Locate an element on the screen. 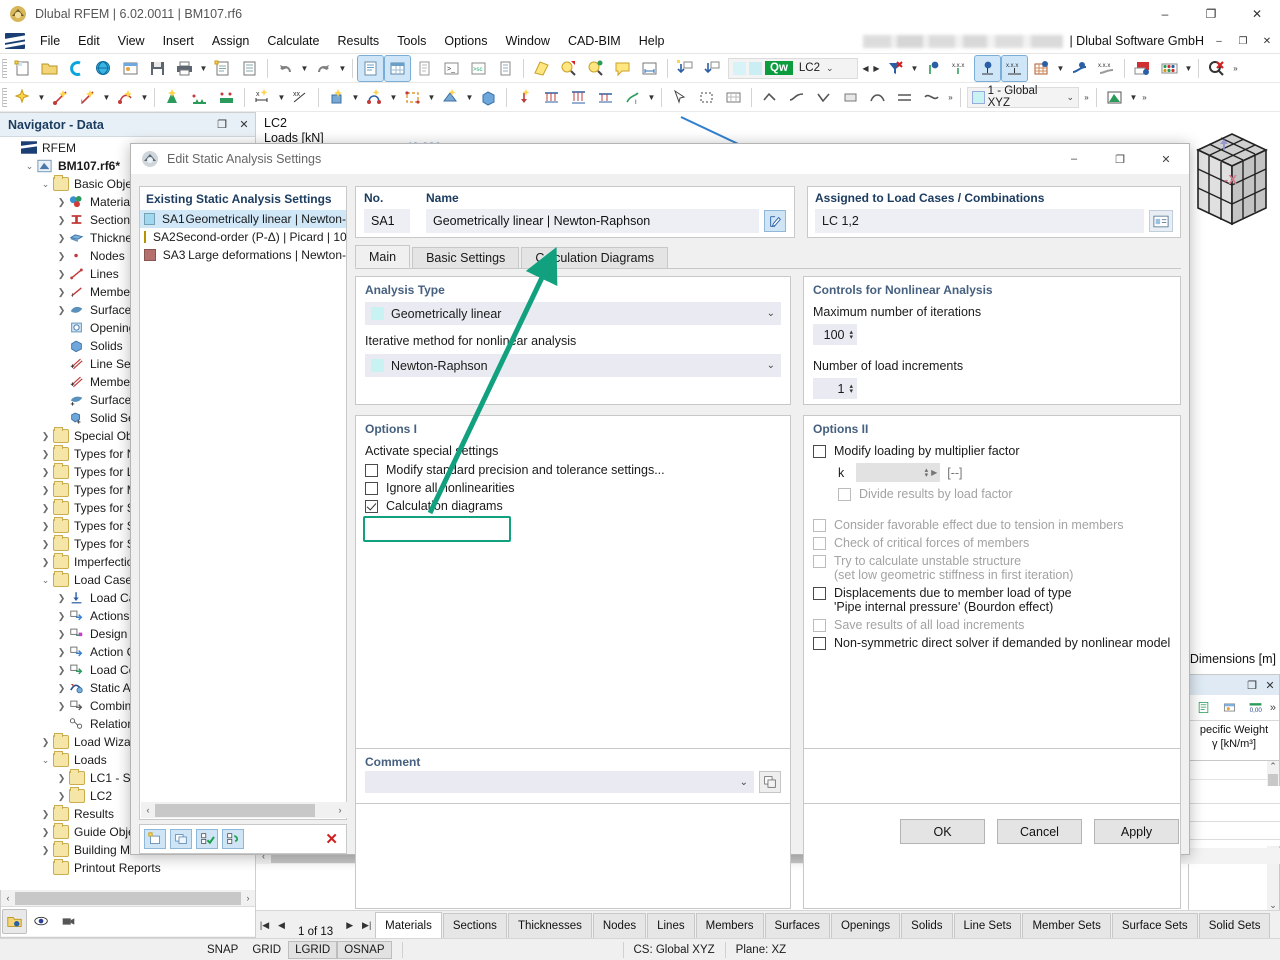  tab-basic-settings: Basic Settings is located at coordinates (466, 257).